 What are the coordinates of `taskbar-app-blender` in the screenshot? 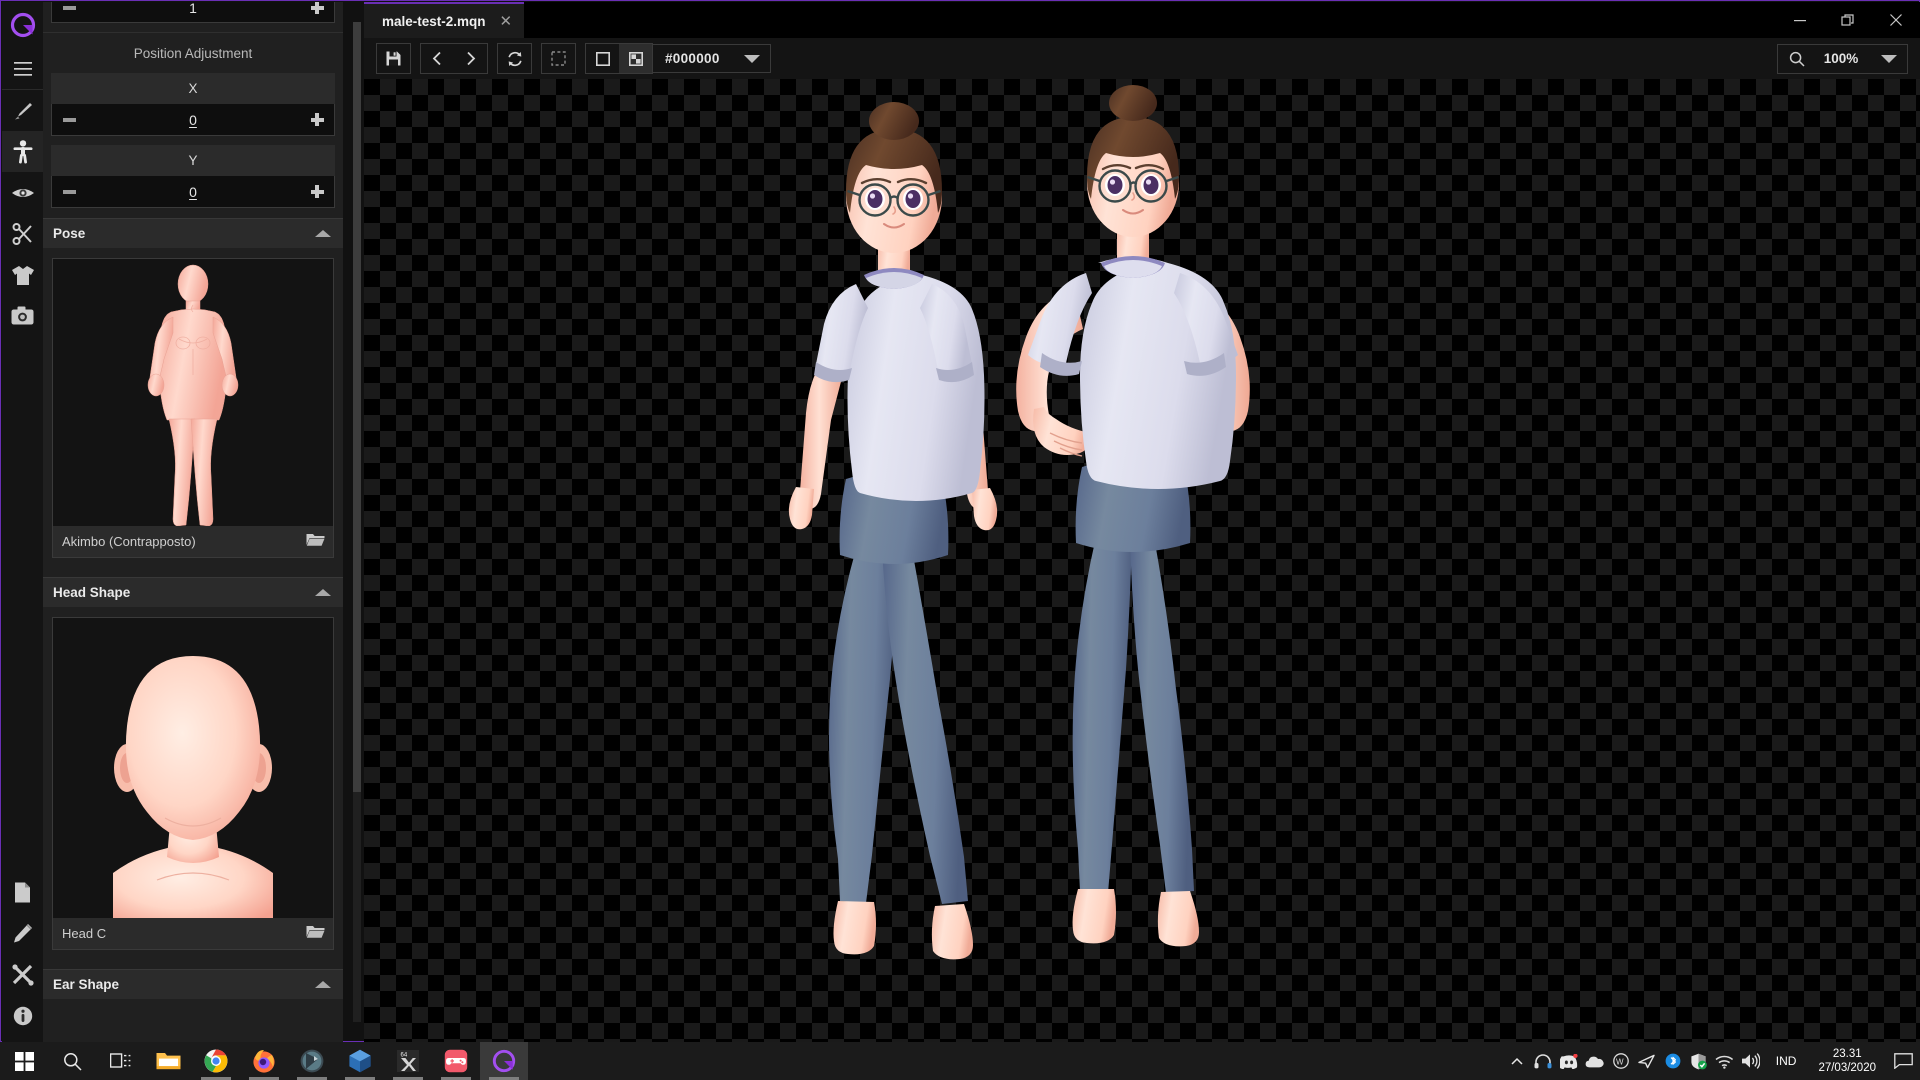 It's located at (360, 1061).